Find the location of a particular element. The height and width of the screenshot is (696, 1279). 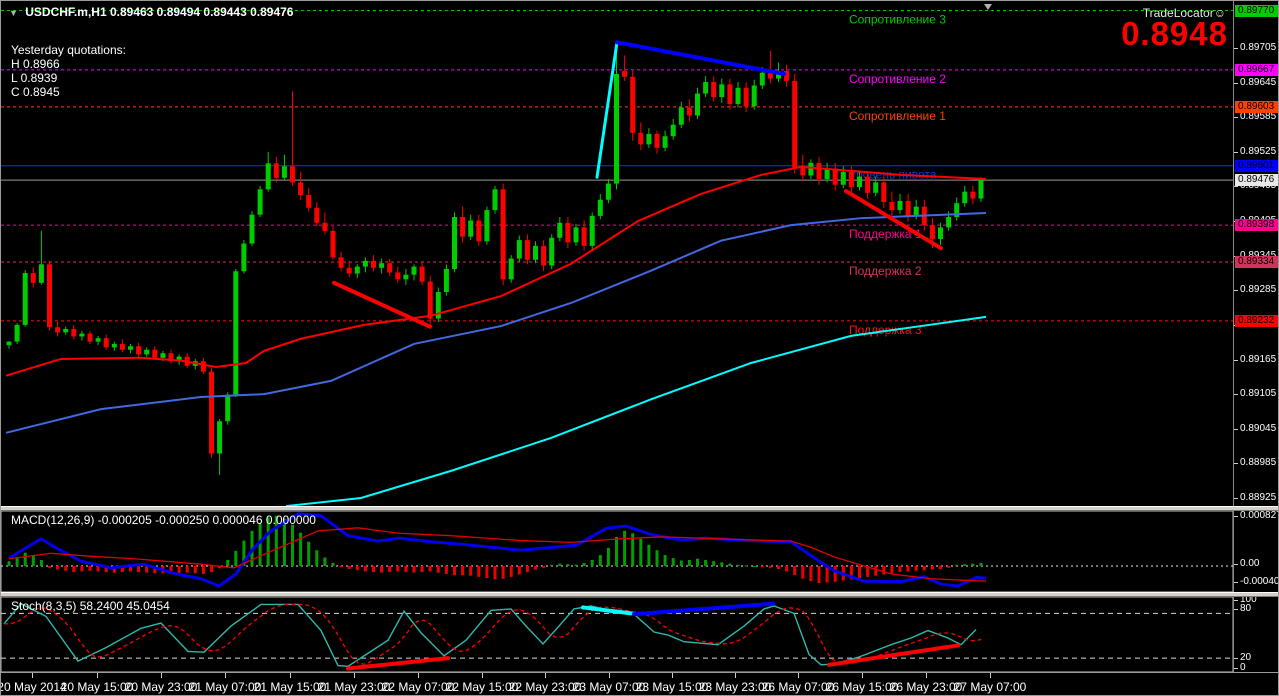

macd-axis-label: -0.000402 is located at coordinates (1259, 581).